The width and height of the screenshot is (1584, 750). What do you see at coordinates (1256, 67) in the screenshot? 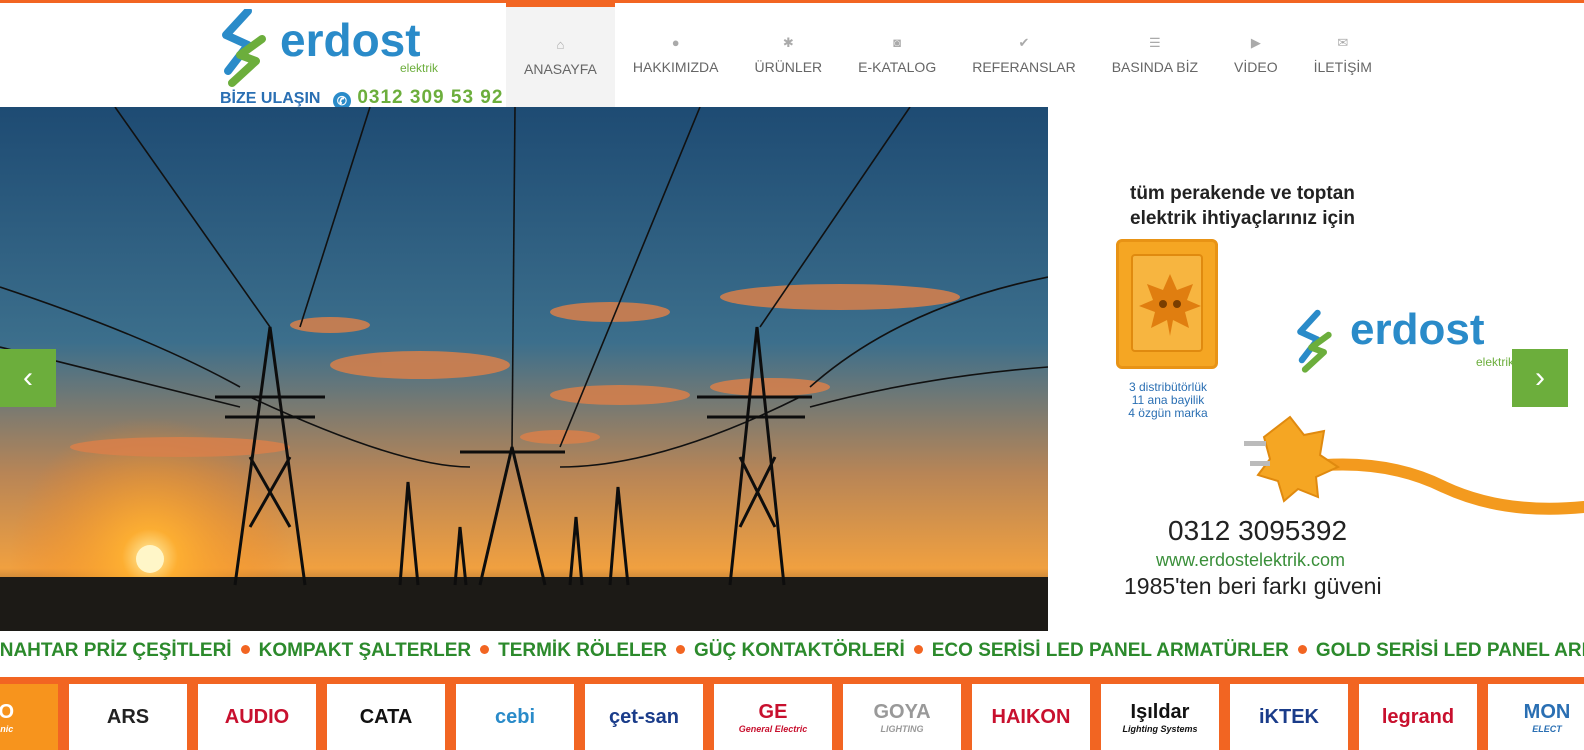
I see `nav-label: VİDEO` at bounding box center [1256, 67].